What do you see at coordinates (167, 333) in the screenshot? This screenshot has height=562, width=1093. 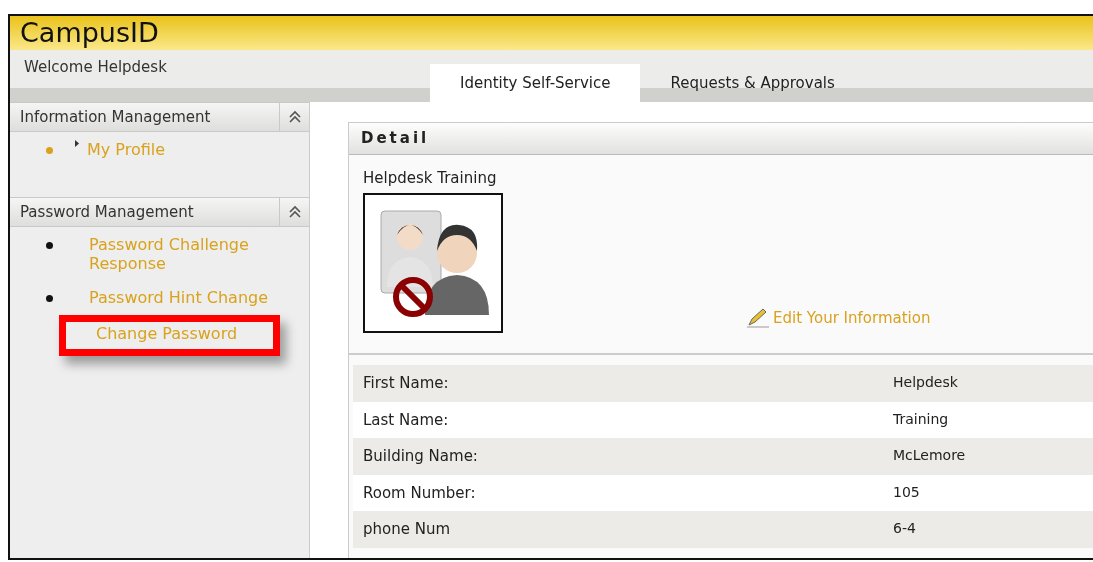 I see `nav-link: Change Password` at bounding box center [167, 333].